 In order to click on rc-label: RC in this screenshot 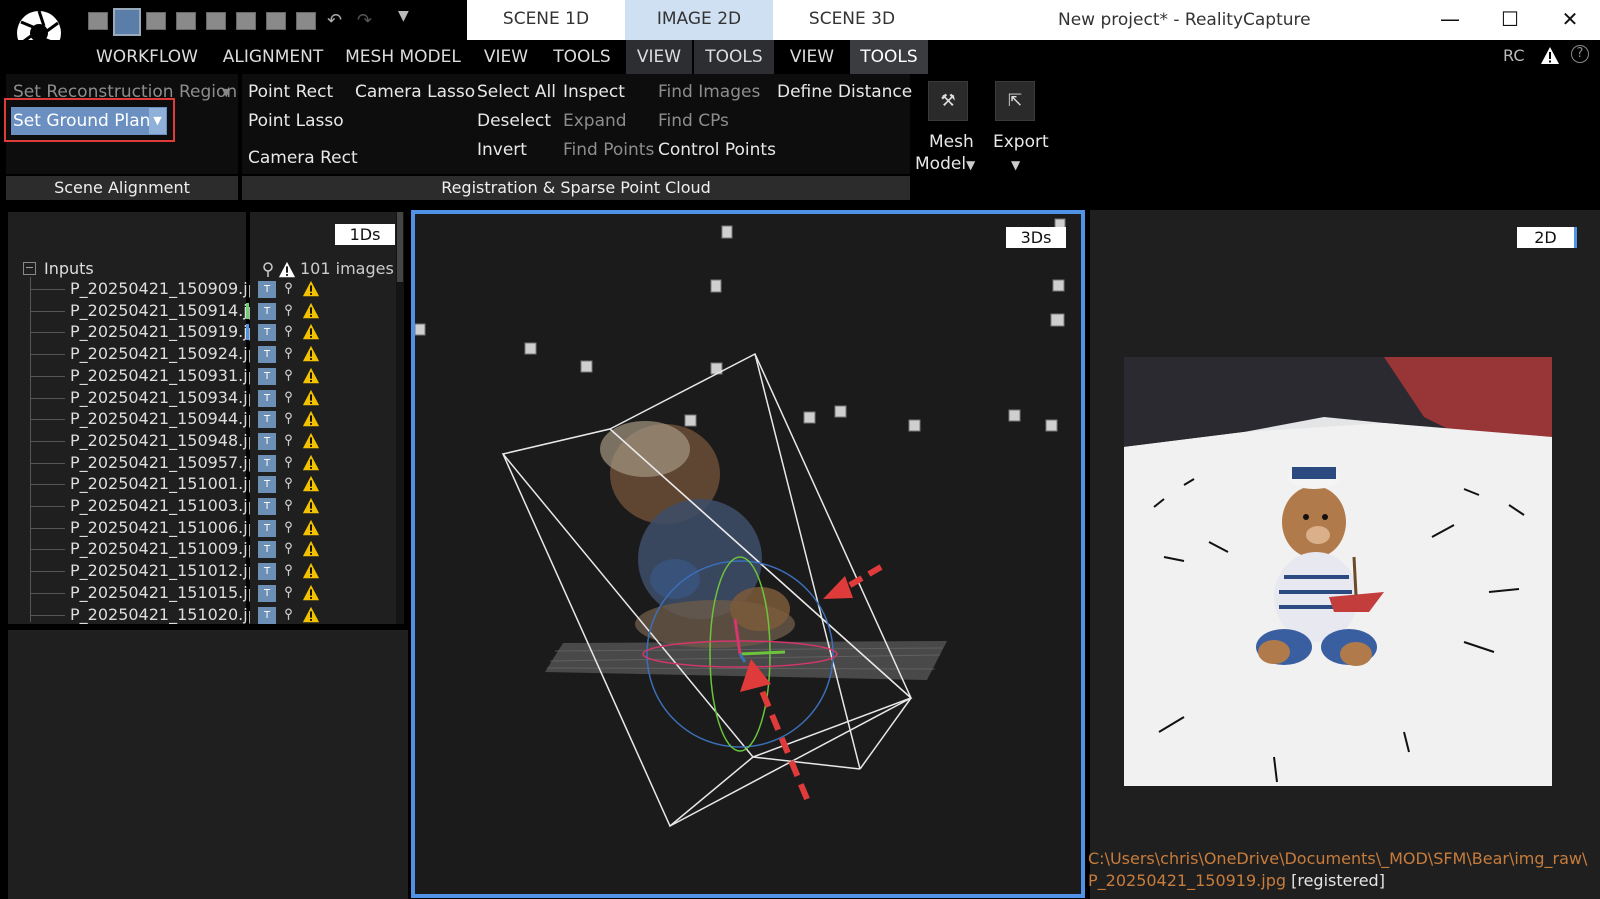, I will do `click(1514, 55)`.